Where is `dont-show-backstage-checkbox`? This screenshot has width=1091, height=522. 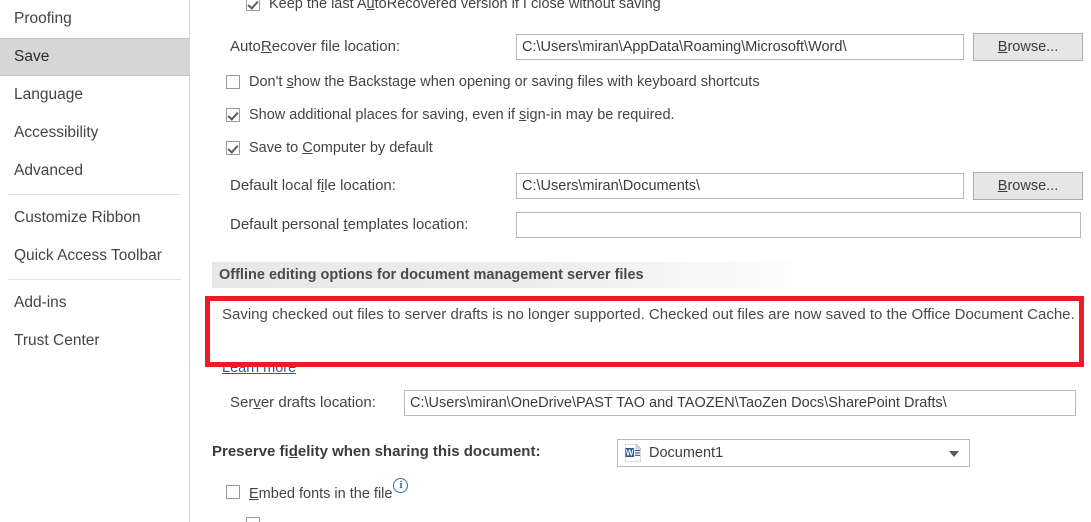
dont-show-backstage-checkbox is located at coordinates (233, 82).